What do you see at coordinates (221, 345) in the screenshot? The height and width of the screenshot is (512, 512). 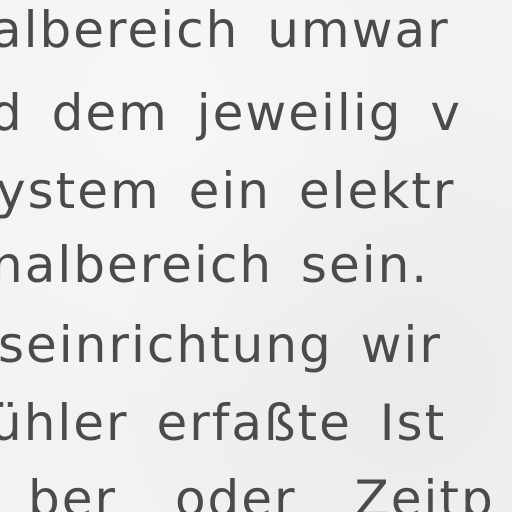 I see `text-line-5: seinrichtung wir` at bounding box center [221, 345].